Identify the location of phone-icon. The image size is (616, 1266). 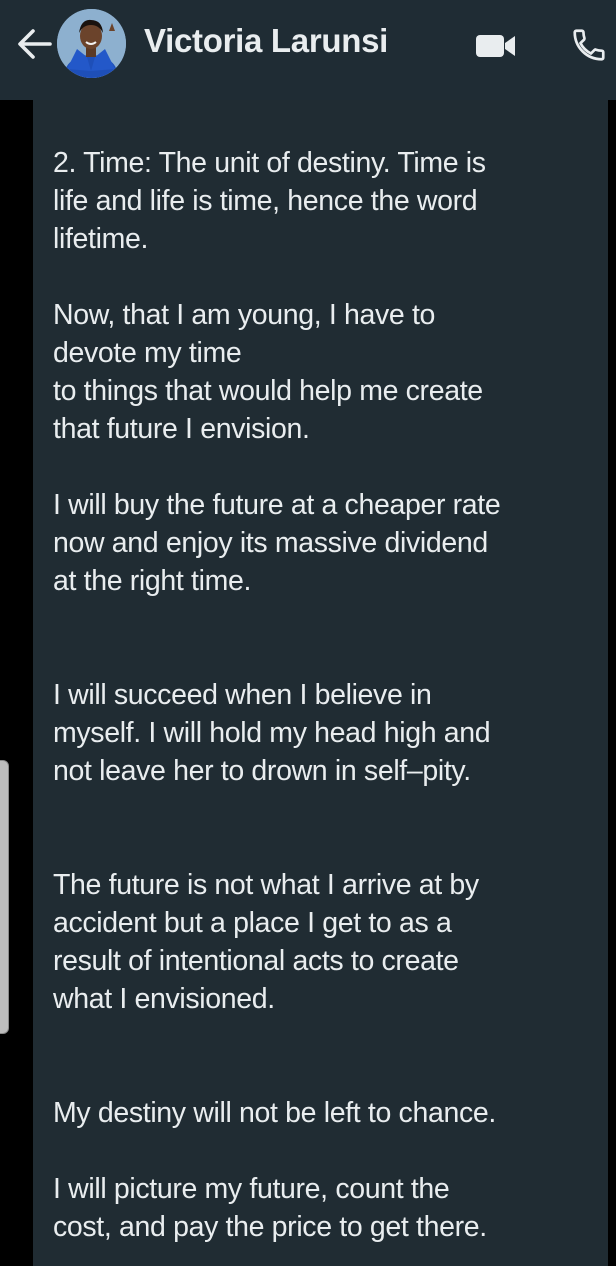
(589, 45).